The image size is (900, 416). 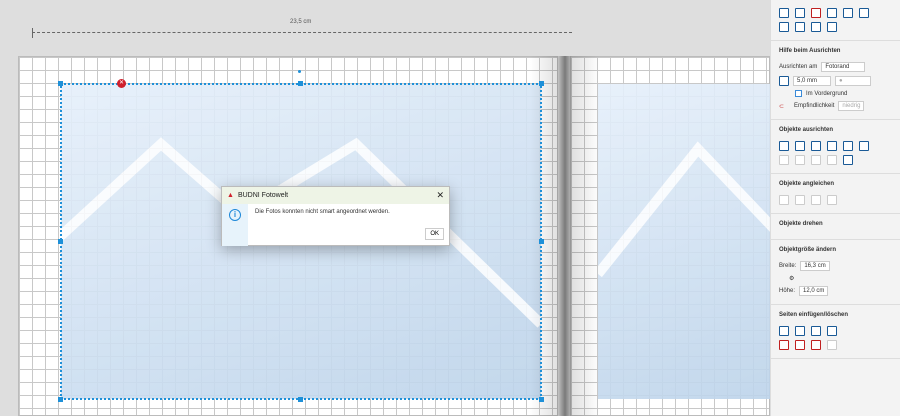 I want to click on width-input: 16,3 cm, so click(x=815, y=266).